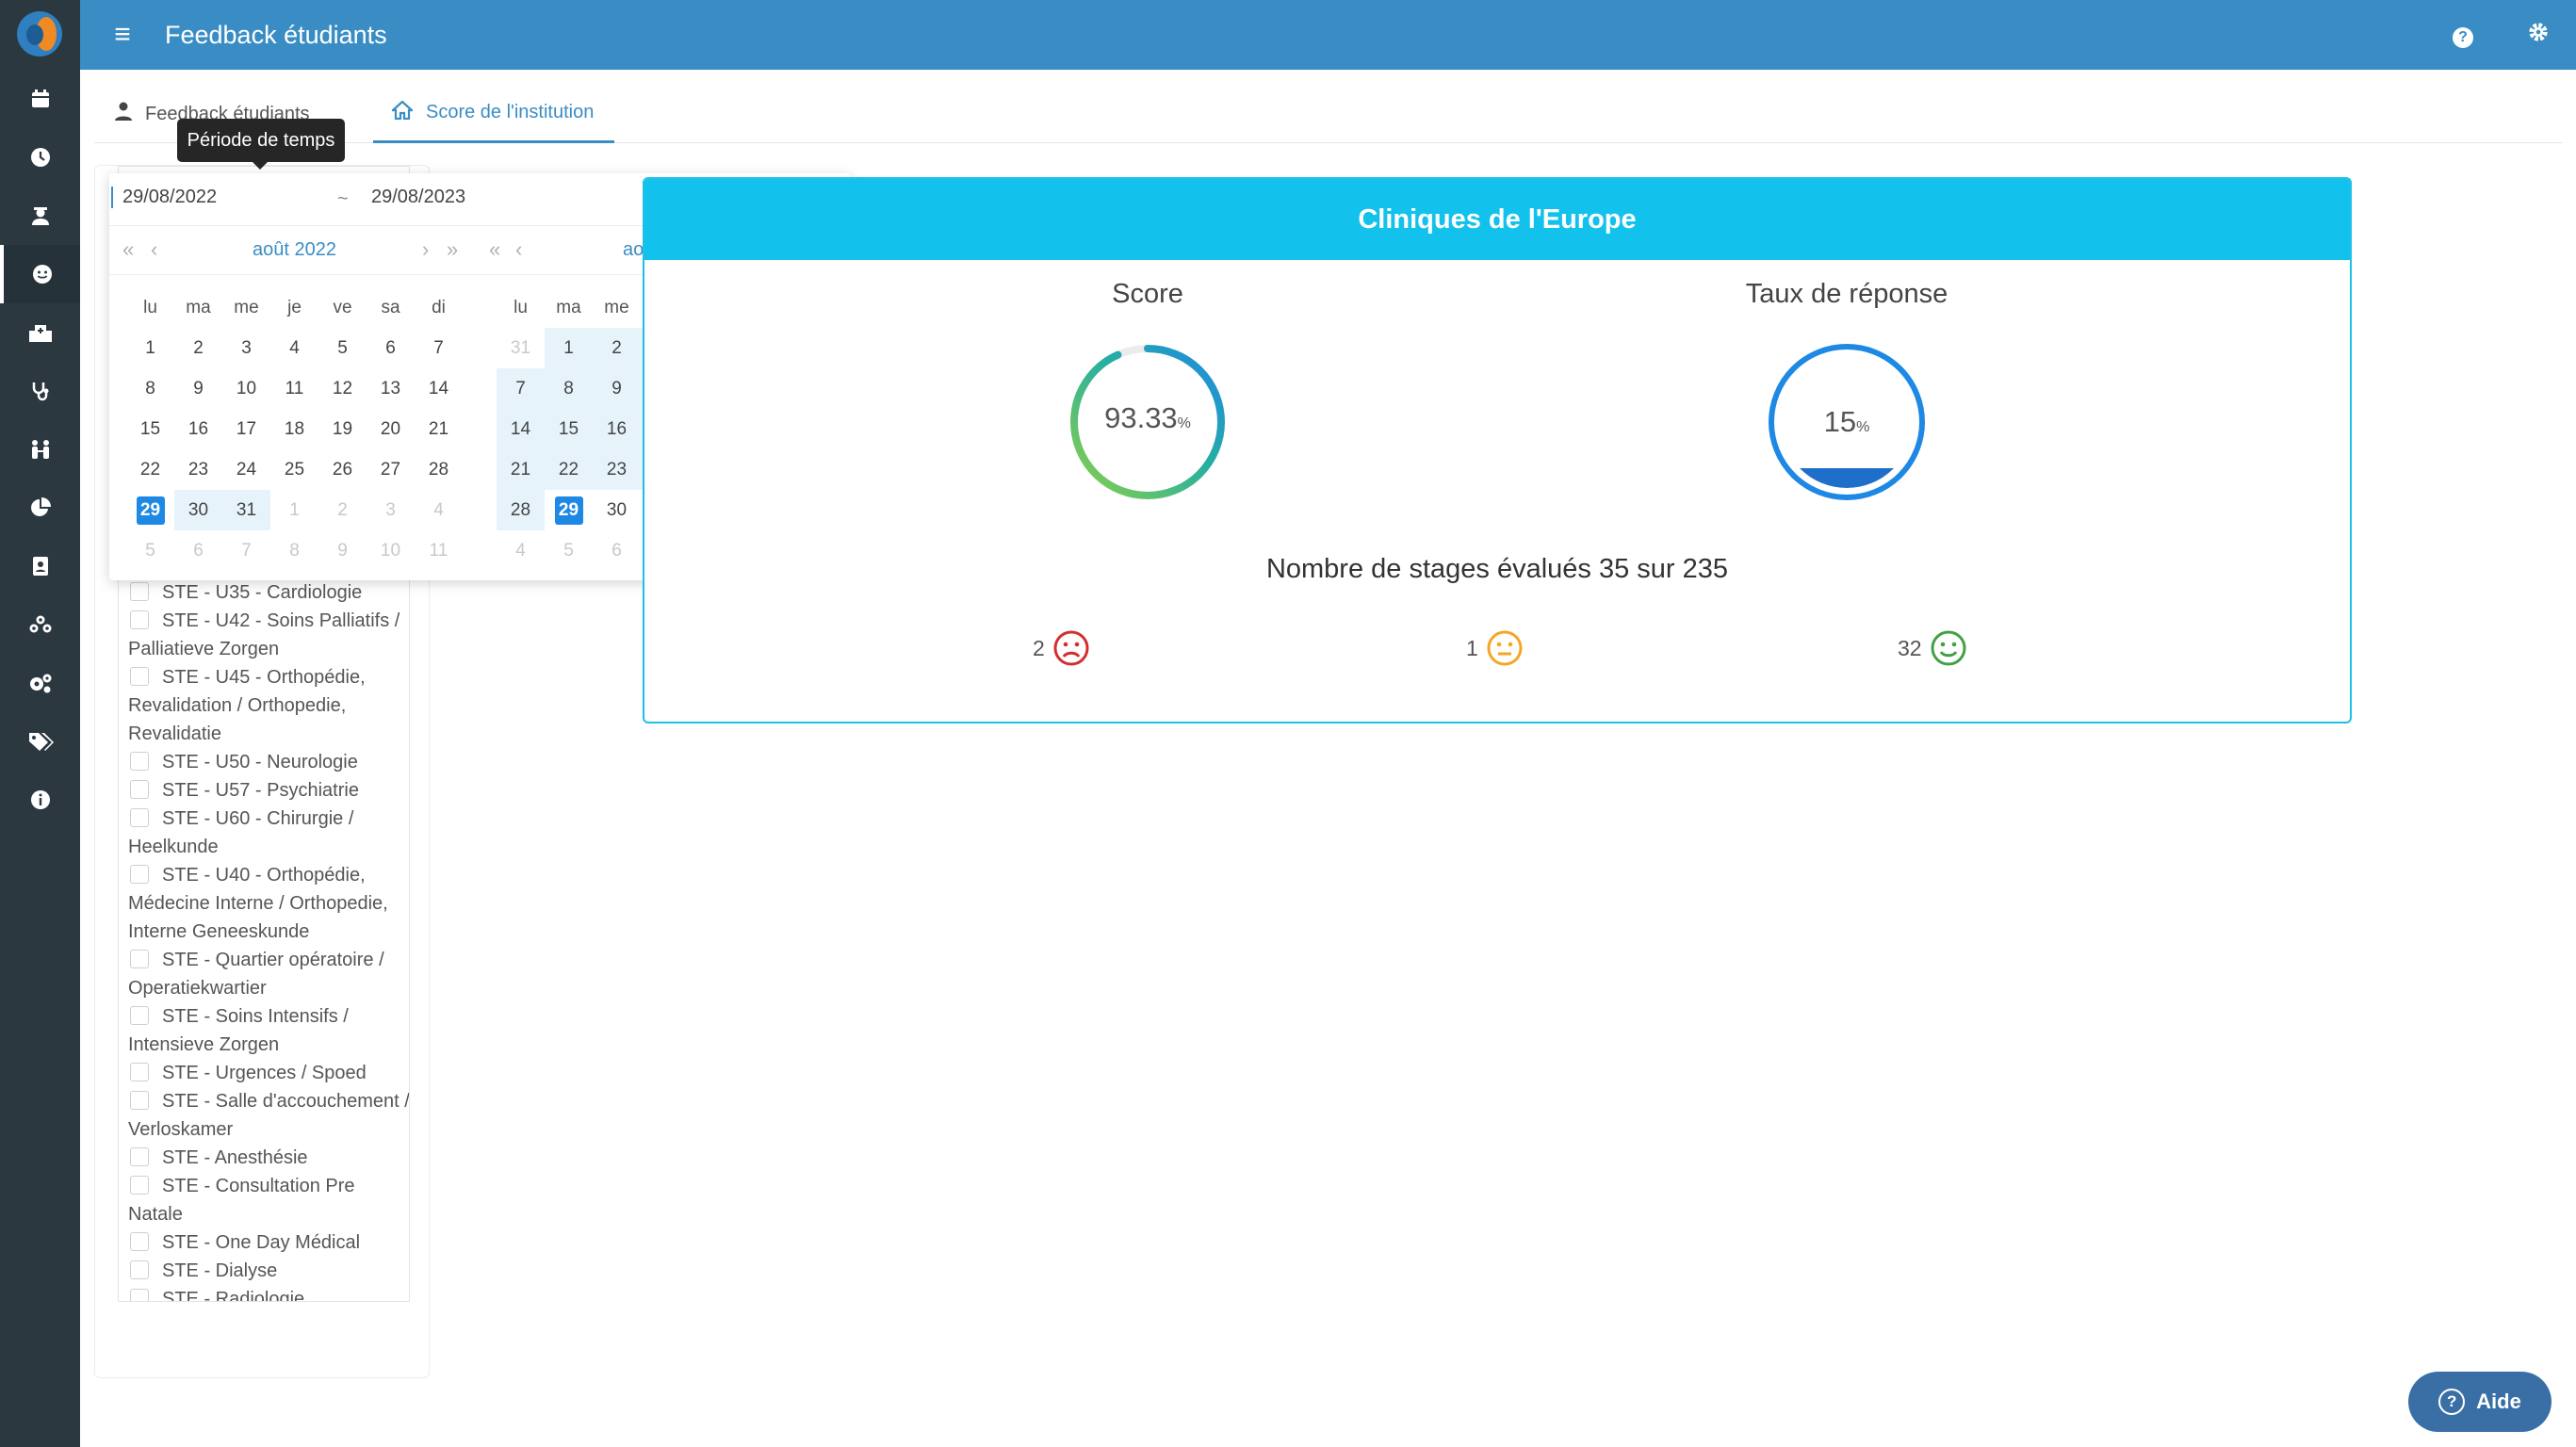  I want to click on unit-item: STE - U60 - Chirurgie / Heelkunde, so click(268, 833).